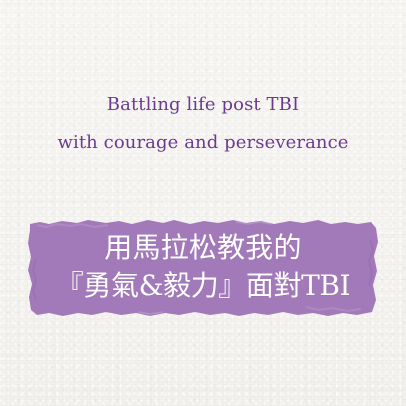 This screenshot has height=406, width=406. Describe the element at coordinates (203, 247) in the screenshot. I see `chinese-title-line-1: 用馬拉松教我的` at that location.